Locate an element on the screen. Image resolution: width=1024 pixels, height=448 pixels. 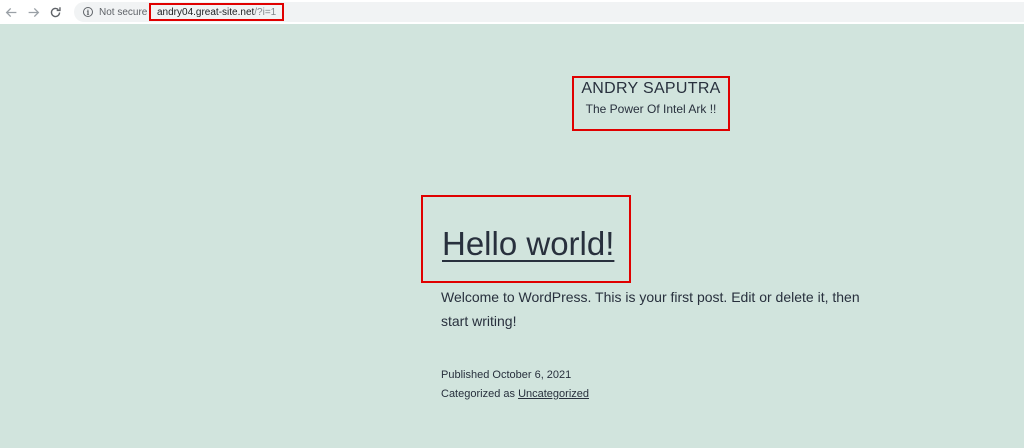
browser-toolbar: i Not secure andry04.great-site.net/?i=1 is located at coordinates (512, 12).